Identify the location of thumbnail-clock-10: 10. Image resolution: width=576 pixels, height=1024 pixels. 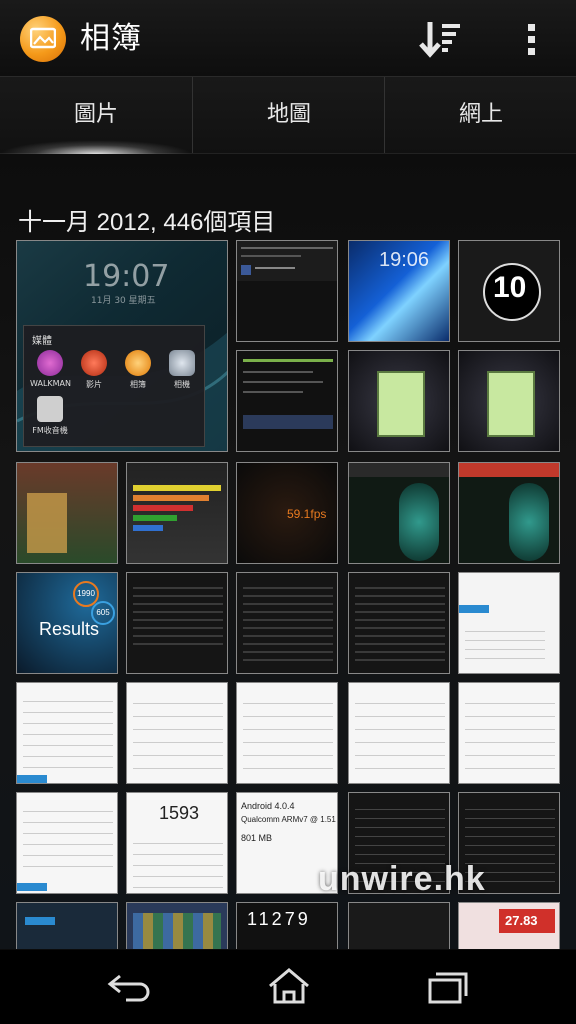
(509, 291).